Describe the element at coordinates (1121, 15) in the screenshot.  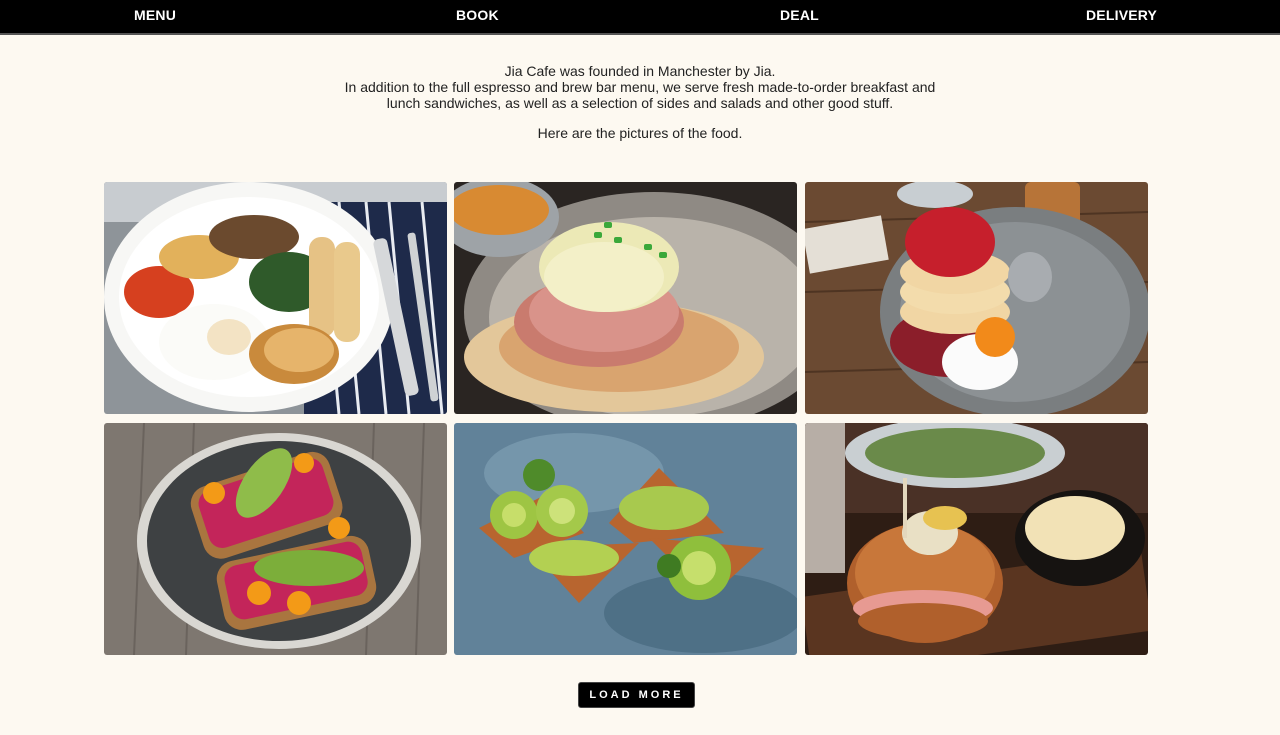
I see `nav-delivery-link: DELIVERY` at that location.